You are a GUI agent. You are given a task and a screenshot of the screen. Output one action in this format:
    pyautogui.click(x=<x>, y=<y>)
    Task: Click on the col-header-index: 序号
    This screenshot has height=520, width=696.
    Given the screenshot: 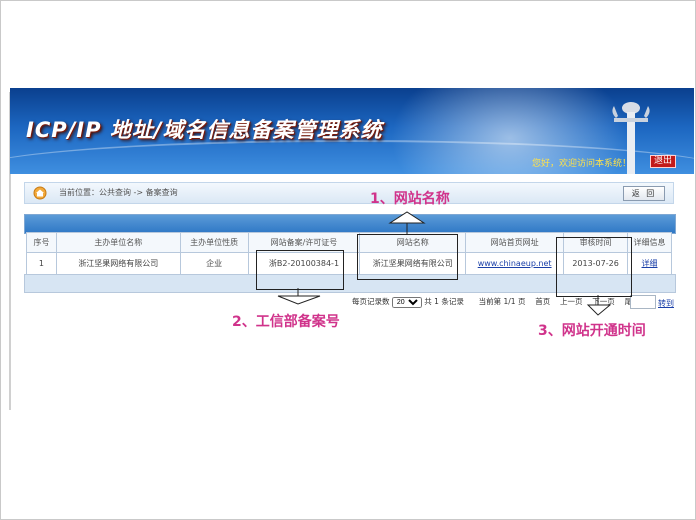 What is the action you would take?
    pyautogui.click(x=41, y=242)
    